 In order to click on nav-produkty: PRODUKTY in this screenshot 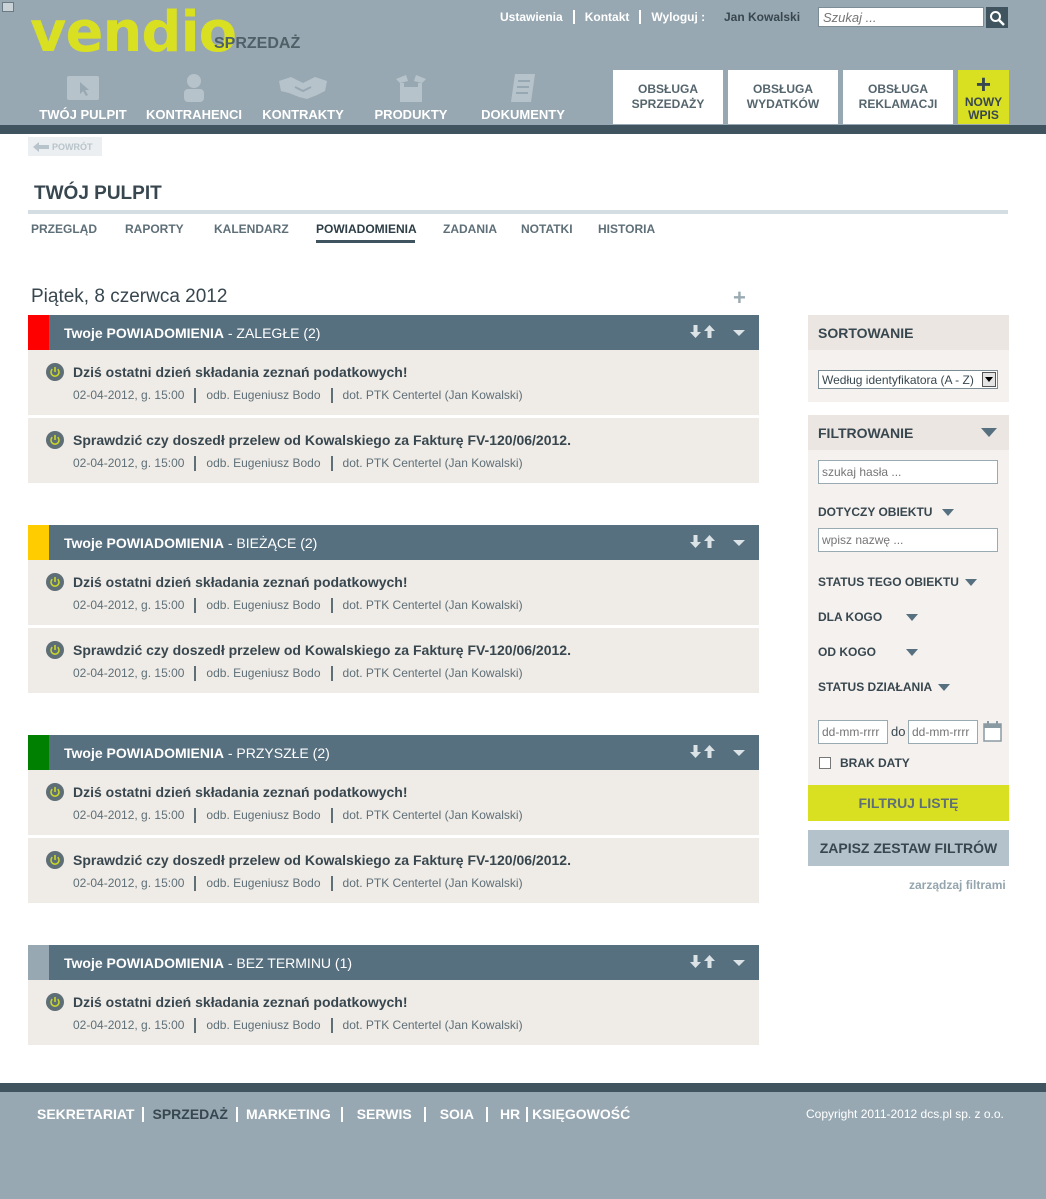, I will do `click(411, 98)`.